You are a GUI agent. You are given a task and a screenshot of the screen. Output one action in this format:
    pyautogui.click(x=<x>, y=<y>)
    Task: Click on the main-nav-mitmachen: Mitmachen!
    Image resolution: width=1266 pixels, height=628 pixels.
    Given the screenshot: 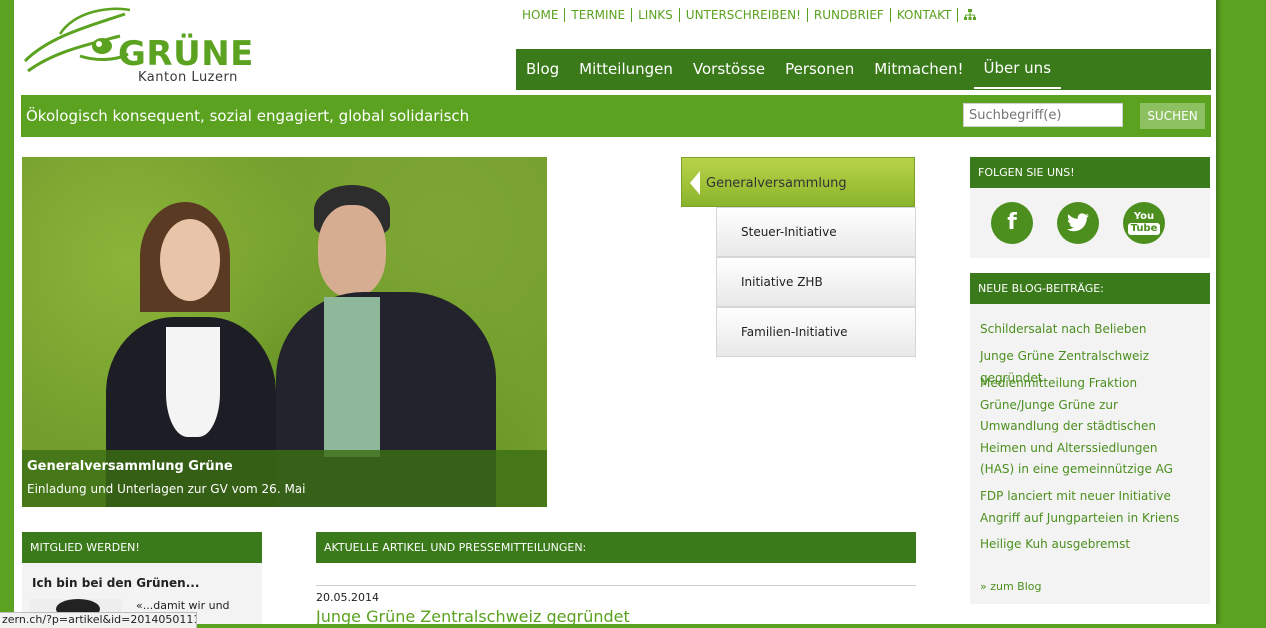 What is the action you would take?
    pyautogui.click(x=918, y=69)
    